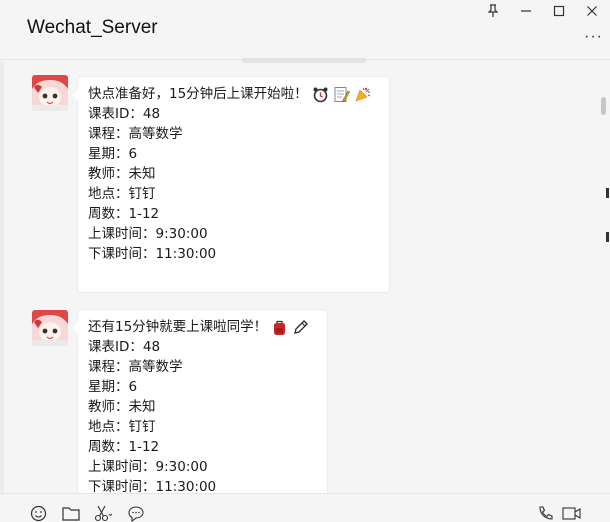 Image resolution: width=610 pixels, height=522 pixels. Describe the element at coordinates (305, 30) in the screenshot. I see `title-bar: Wechat_Server ···` at that location.